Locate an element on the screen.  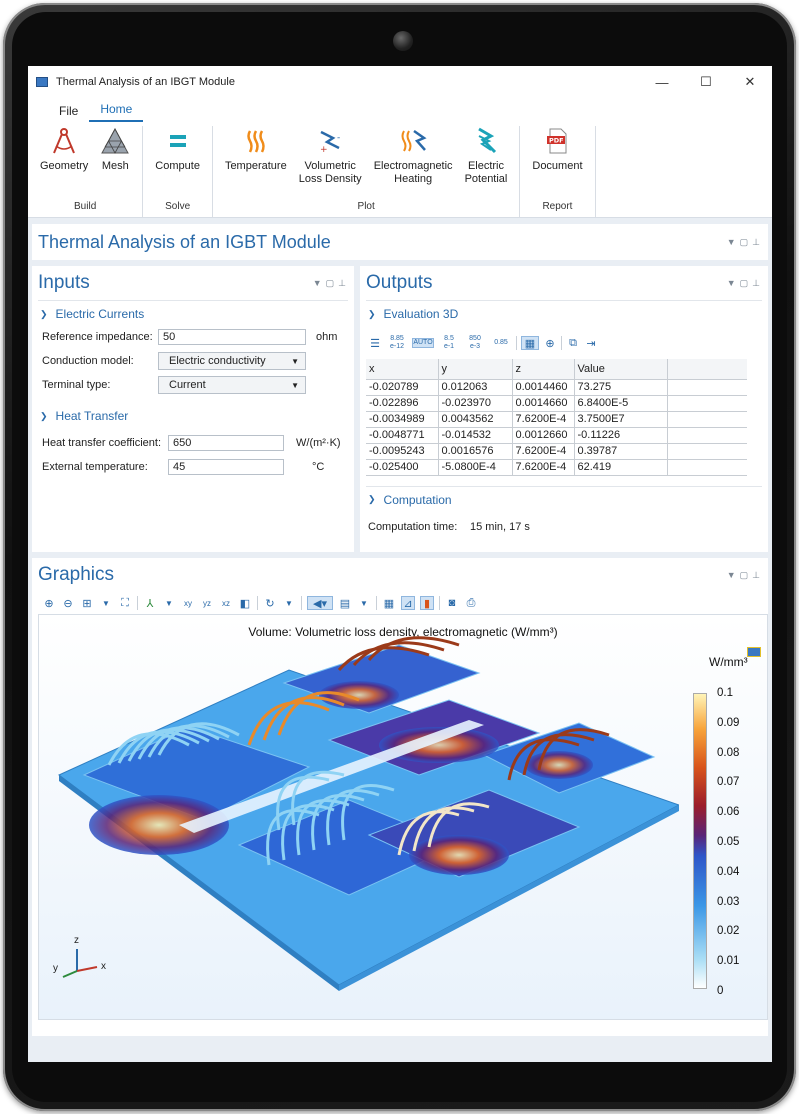
minimize-button: — is located at coordinates (662, 82).